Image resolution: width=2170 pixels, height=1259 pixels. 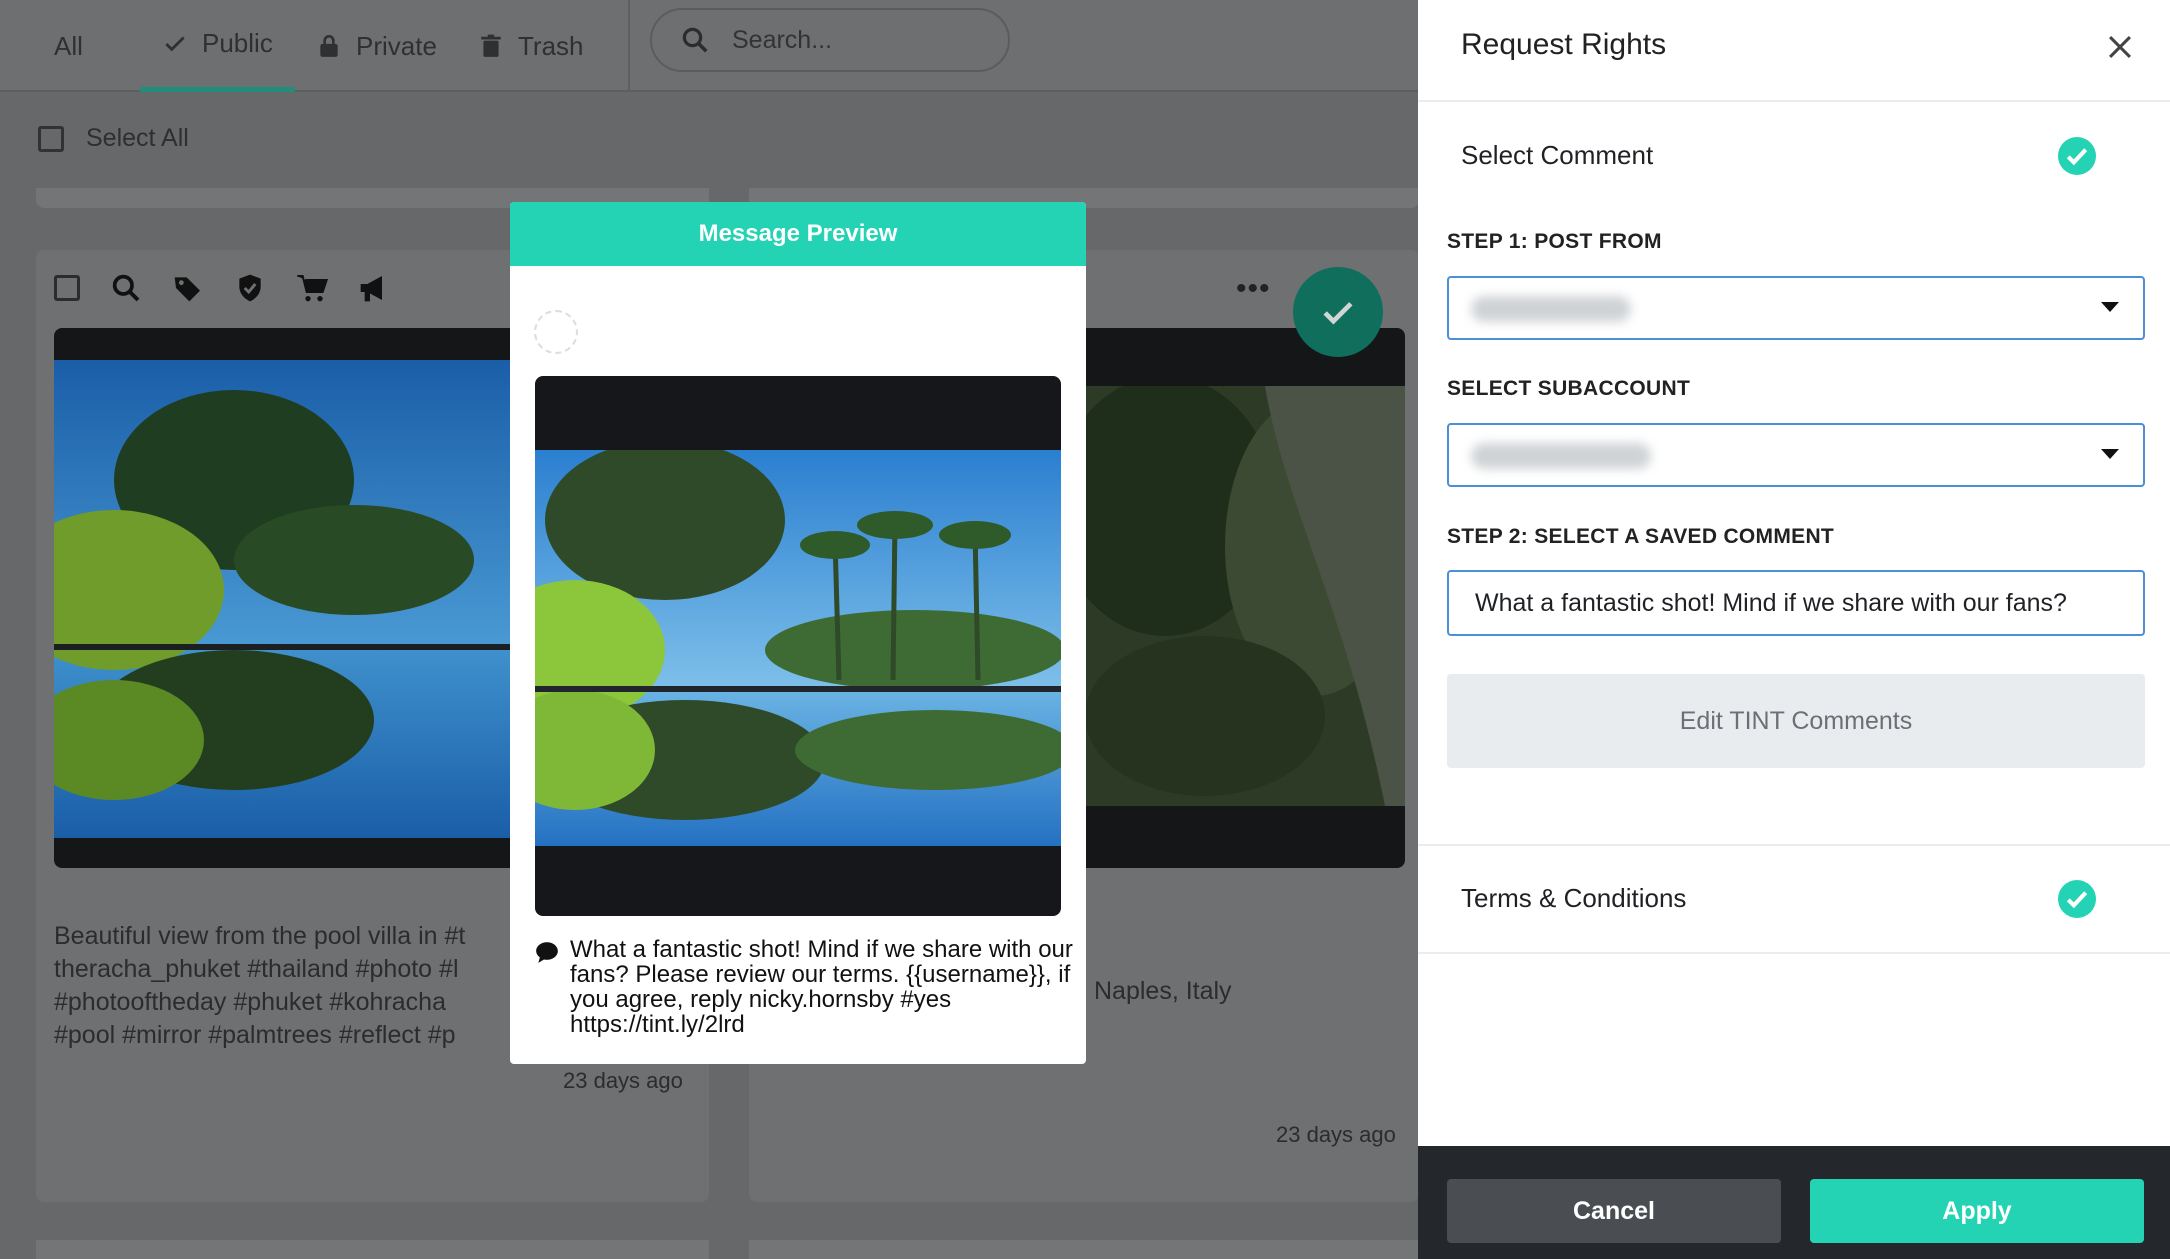 I want to click on subaccount-dropdown, so click(x=1796, y=455).